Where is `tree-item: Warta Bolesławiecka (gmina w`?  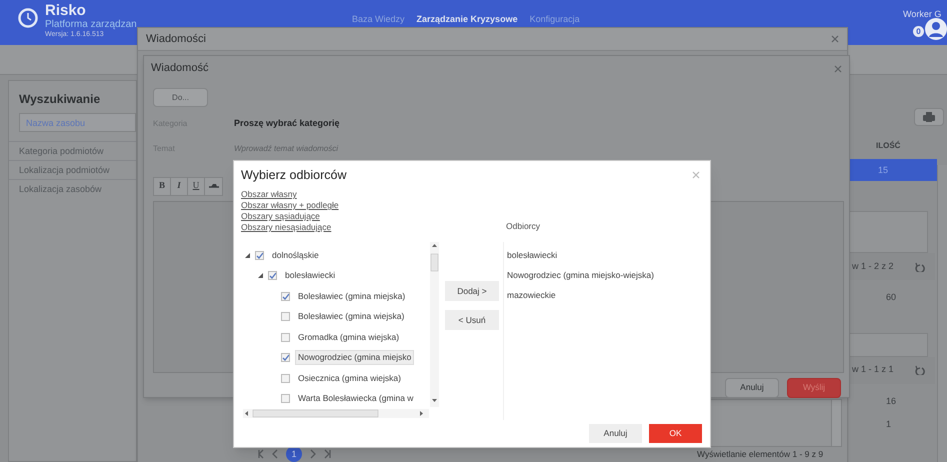 tree-item: Warta Bolesławiecka (gmina w is located at coordinates (355, 398).